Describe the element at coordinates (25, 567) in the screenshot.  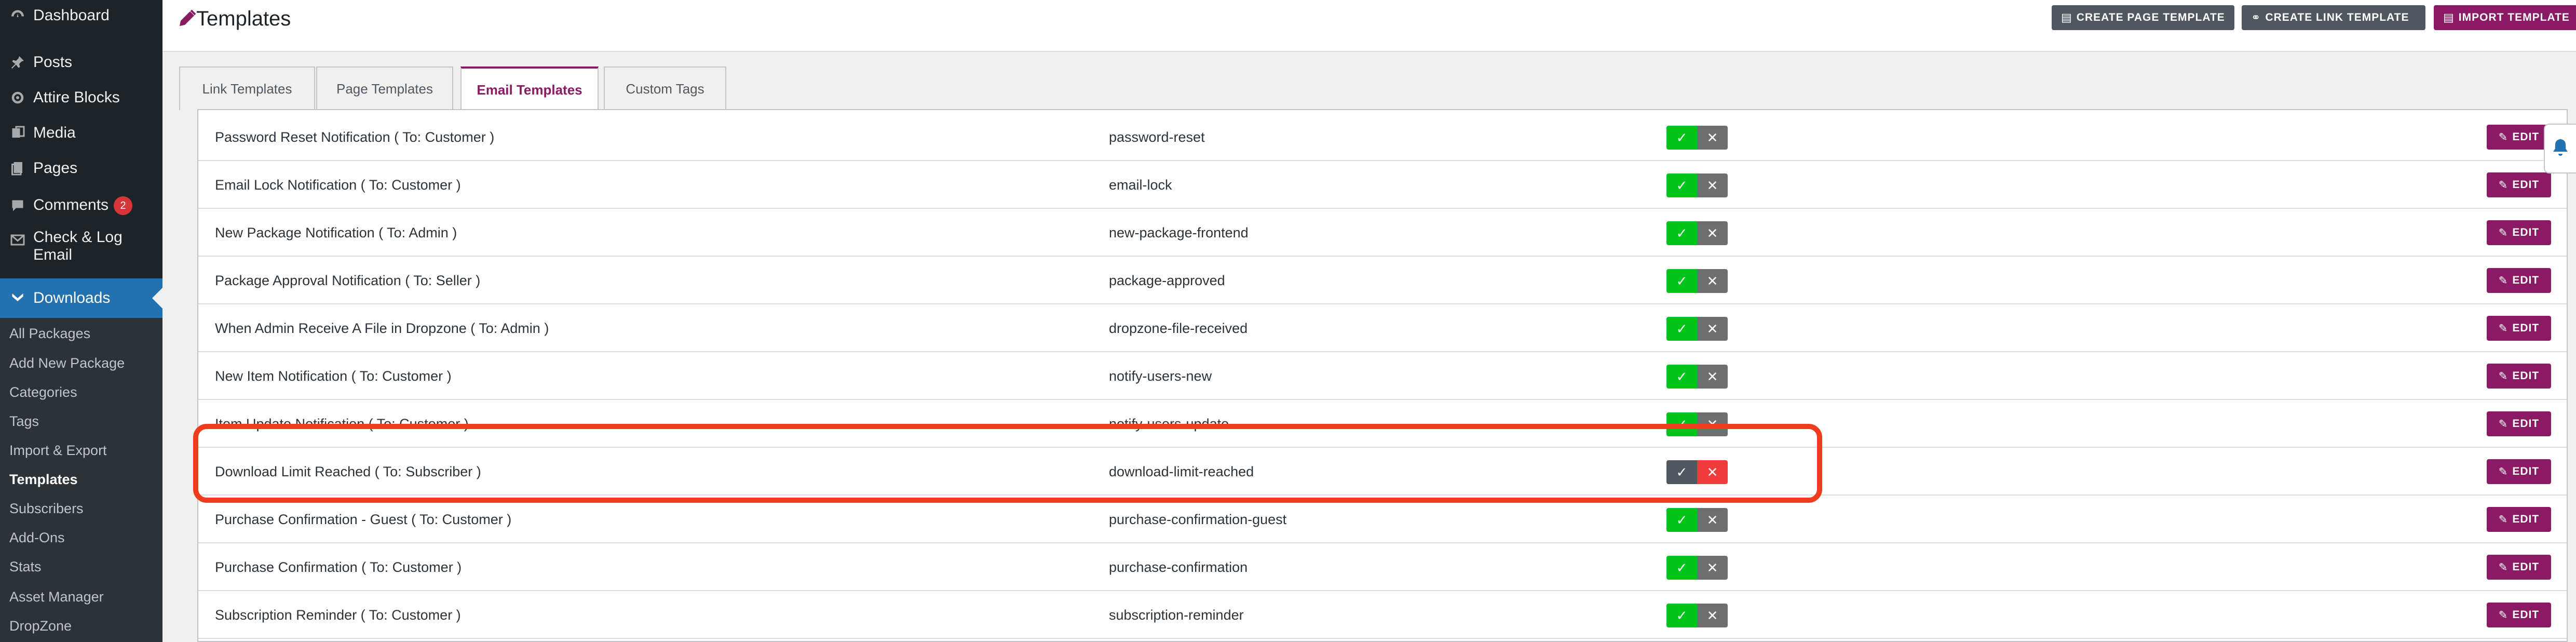
I see `submenu-item-stats: Stats` at that location.